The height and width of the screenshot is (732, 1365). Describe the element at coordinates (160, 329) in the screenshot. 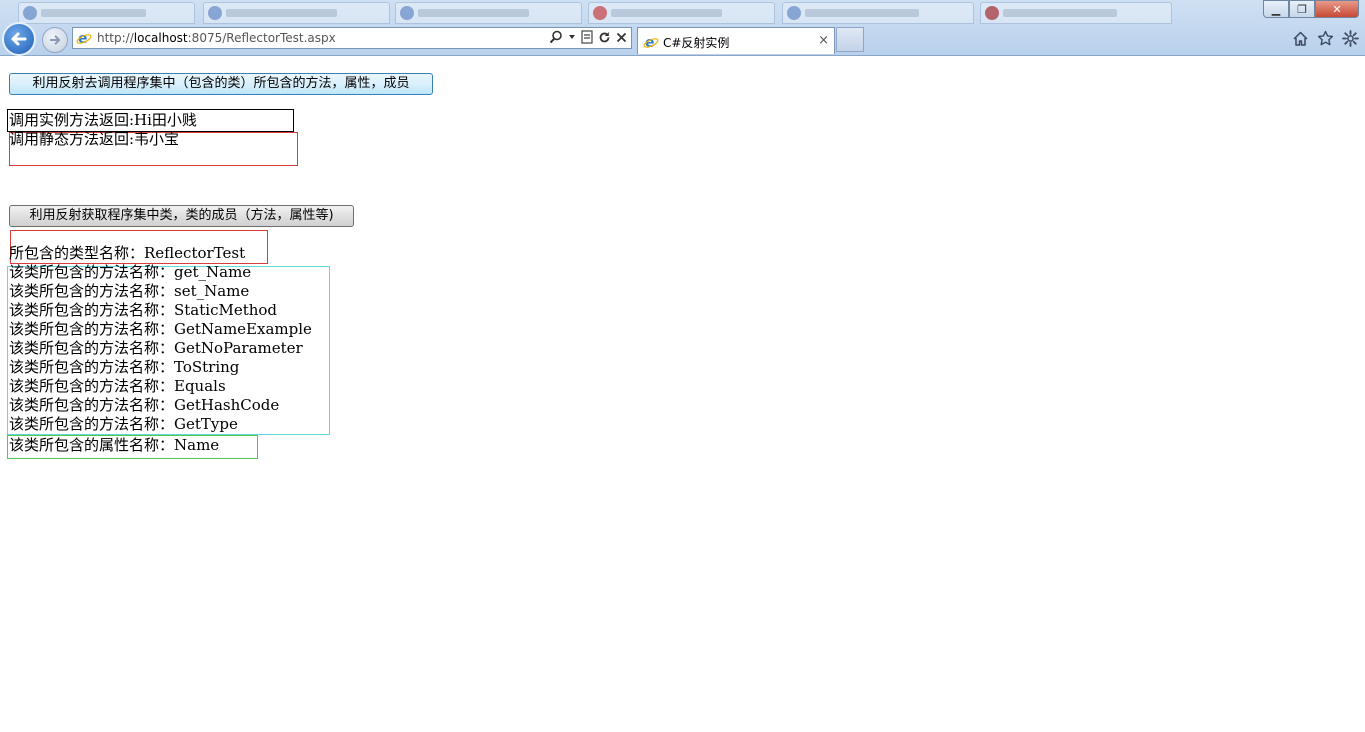

I see `method-item: 该类所包含的方法名称：GetNameExample` at that location.